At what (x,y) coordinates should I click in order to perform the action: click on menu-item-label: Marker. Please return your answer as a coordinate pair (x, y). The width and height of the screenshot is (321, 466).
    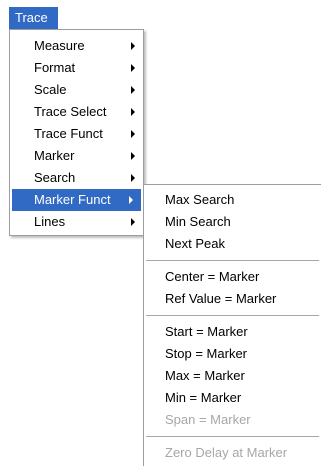
    Looking at the image, I should click on (54, 155).